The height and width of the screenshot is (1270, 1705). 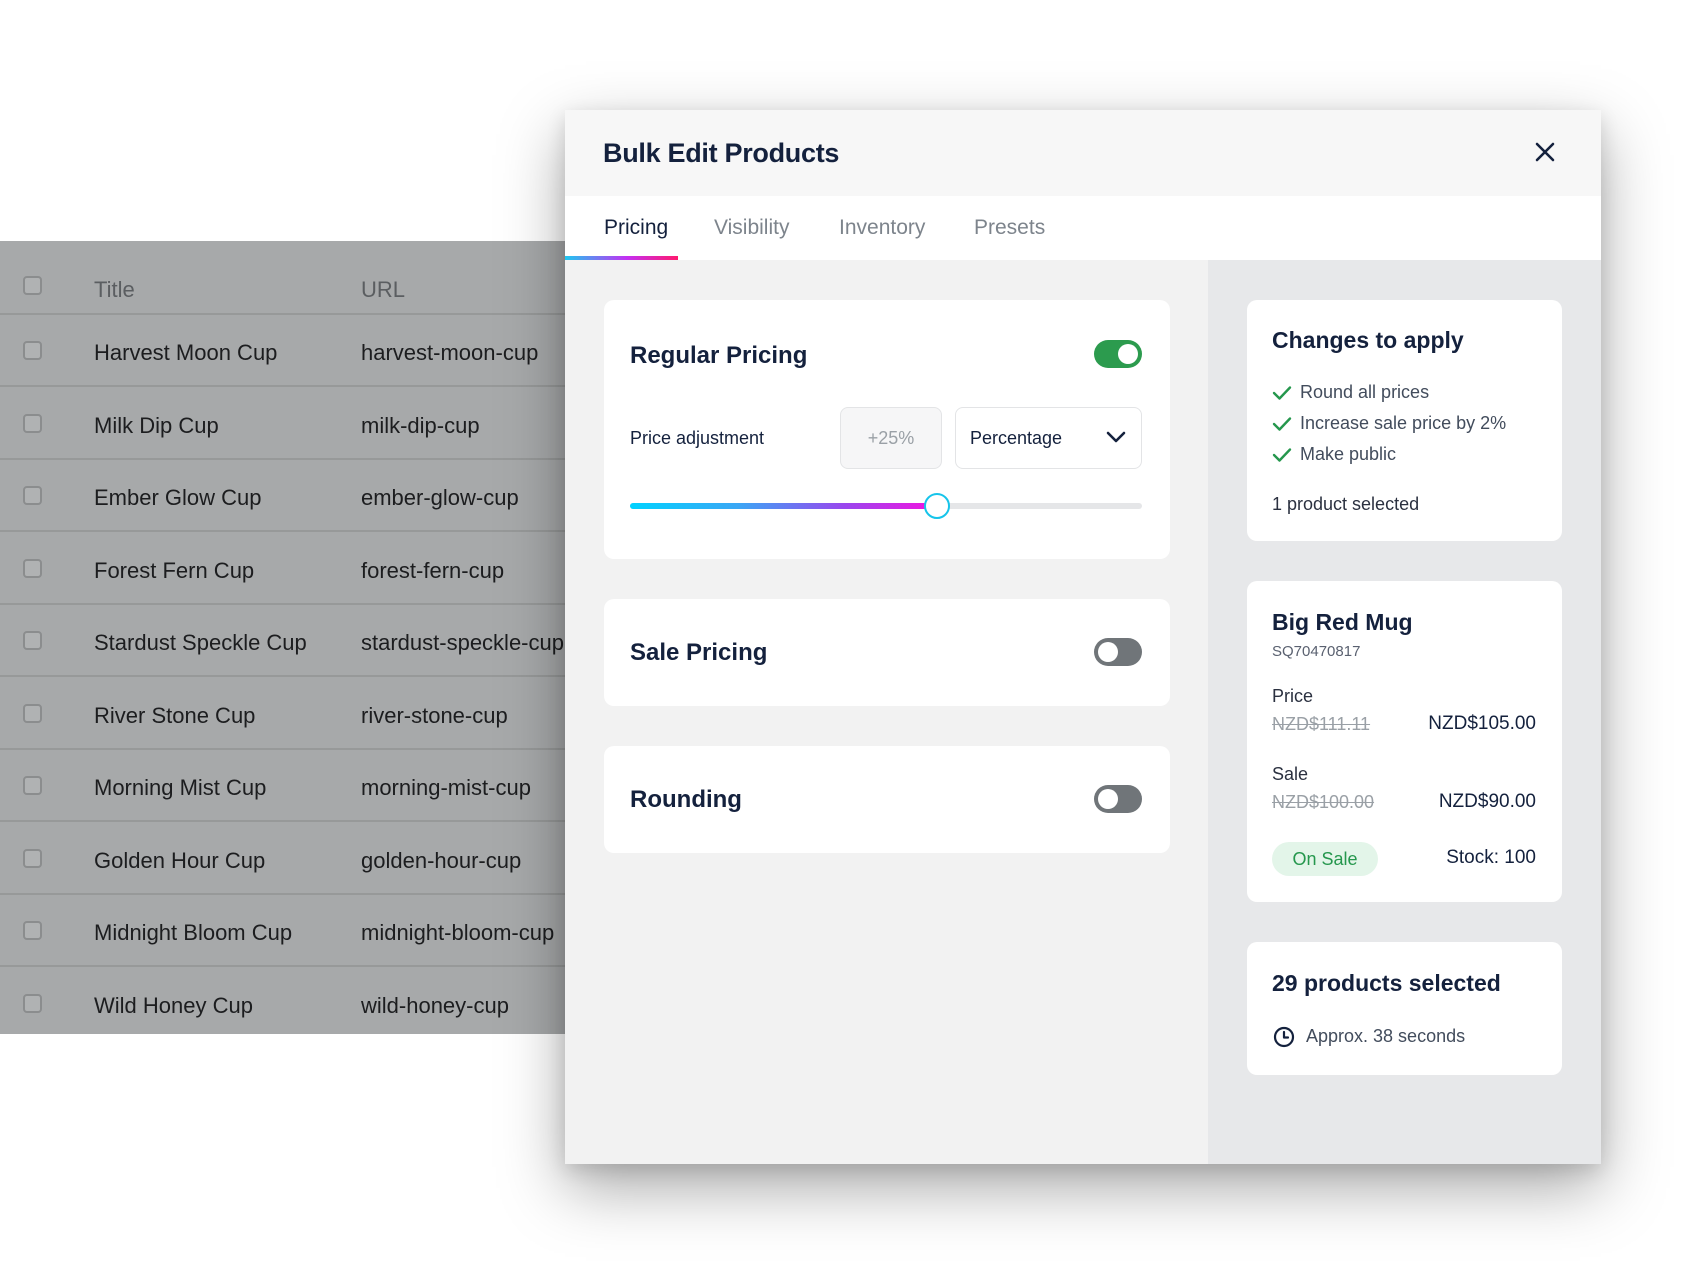 I want to click on adjustment-type-select: Percentage, so click(x=1048, y=438).